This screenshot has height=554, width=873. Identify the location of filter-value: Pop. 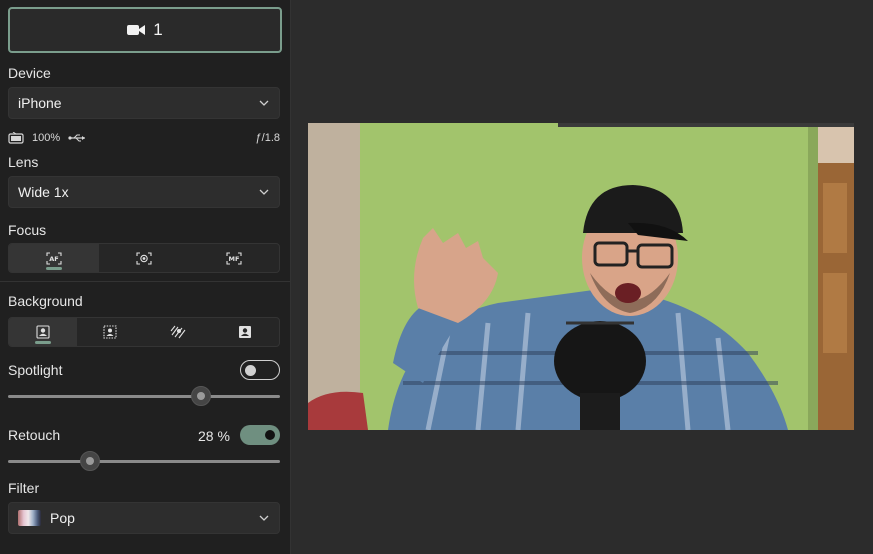
(62, 518).